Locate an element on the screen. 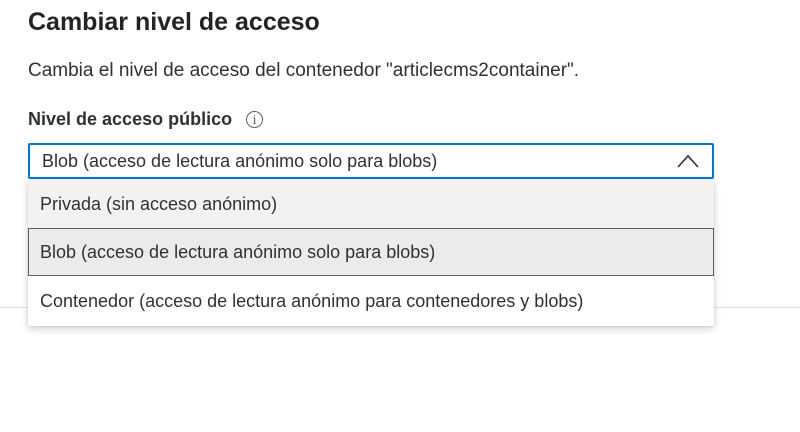  access-level-label-row: Nivel de acceso público i is located at coordinates (146, 119).